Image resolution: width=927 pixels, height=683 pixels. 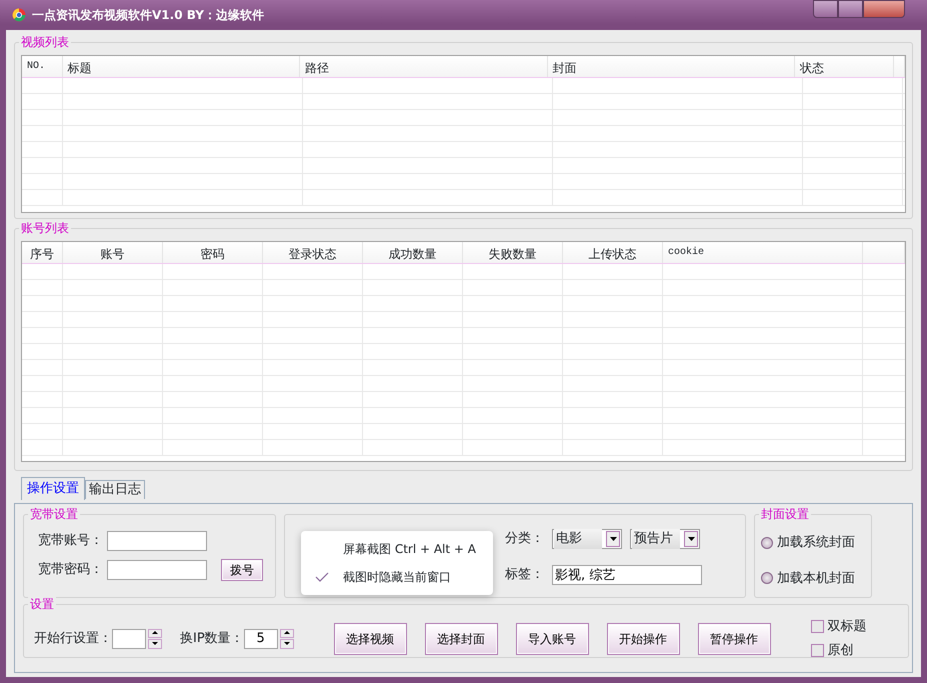 I want to click on radio-label: 加载系统封面, so click(x=816, y=543).